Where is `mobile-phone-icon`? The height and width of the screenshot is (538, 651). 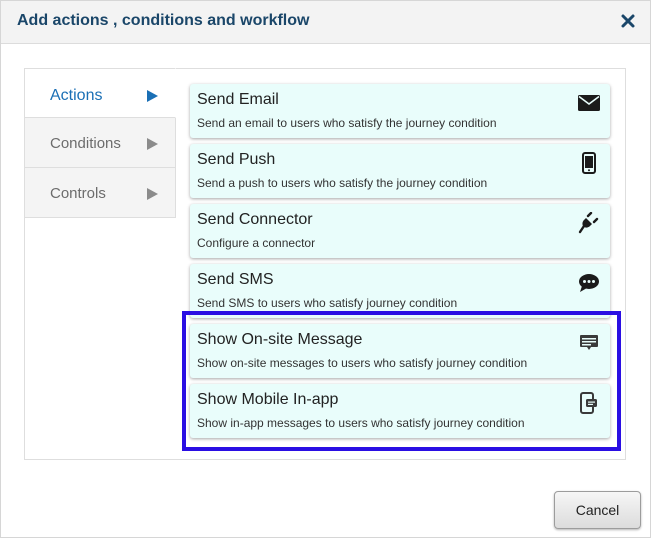 mobile-phone-icon is located at coordinates (589, 163).